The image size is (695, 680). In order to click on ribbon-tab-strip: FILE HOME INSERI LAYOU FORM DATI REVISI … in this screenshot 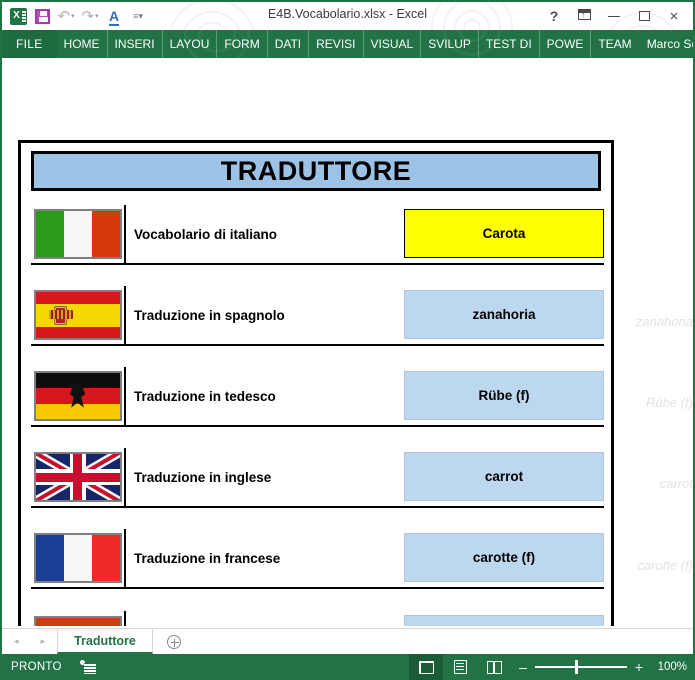, I will do `click(347, 44)`.